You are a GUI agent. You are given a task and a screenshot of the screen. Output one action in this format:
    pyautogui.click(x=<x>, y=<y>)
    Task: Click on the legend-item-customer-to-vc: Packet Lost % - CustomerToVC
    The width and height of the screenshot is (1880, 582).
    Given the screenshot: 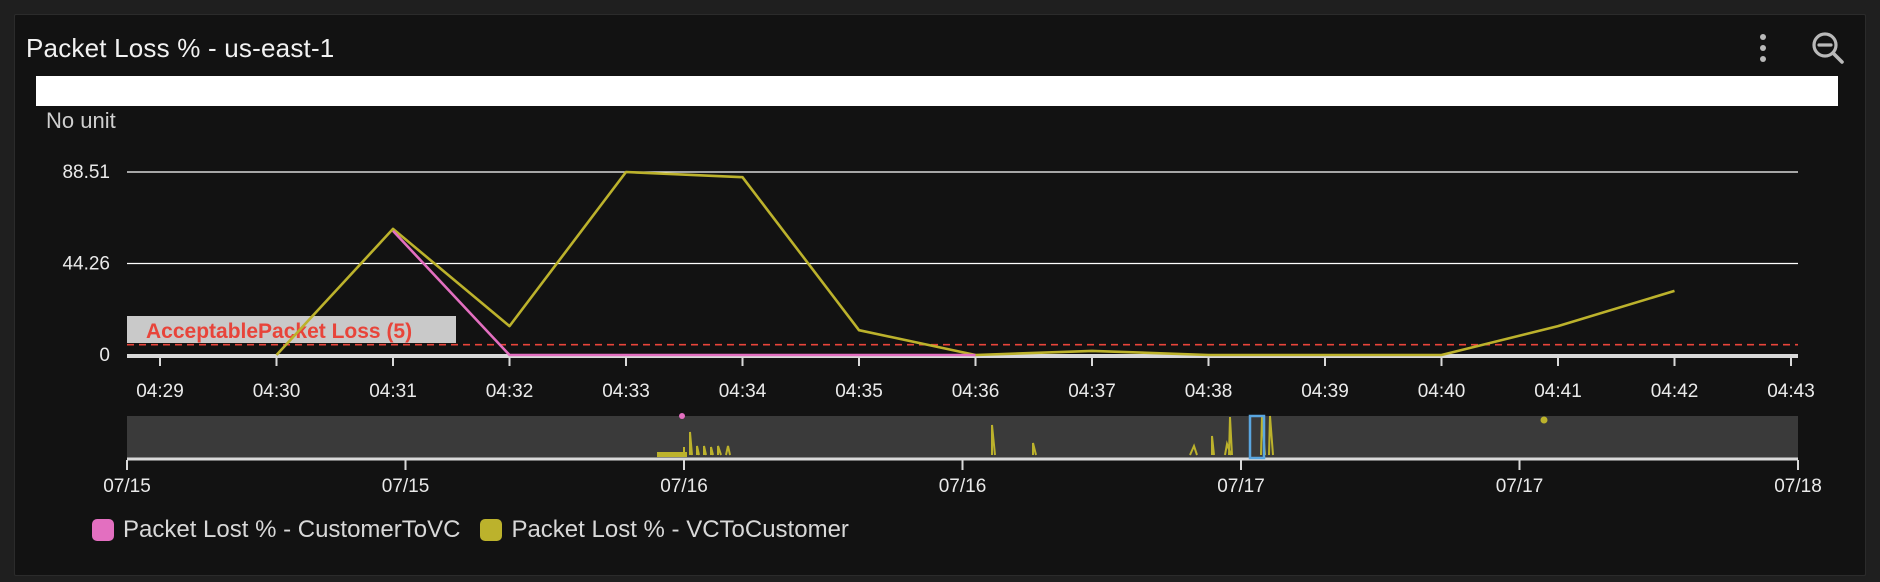 What is the action you would take?
    pyautogui.click(x=276, y=530)
    